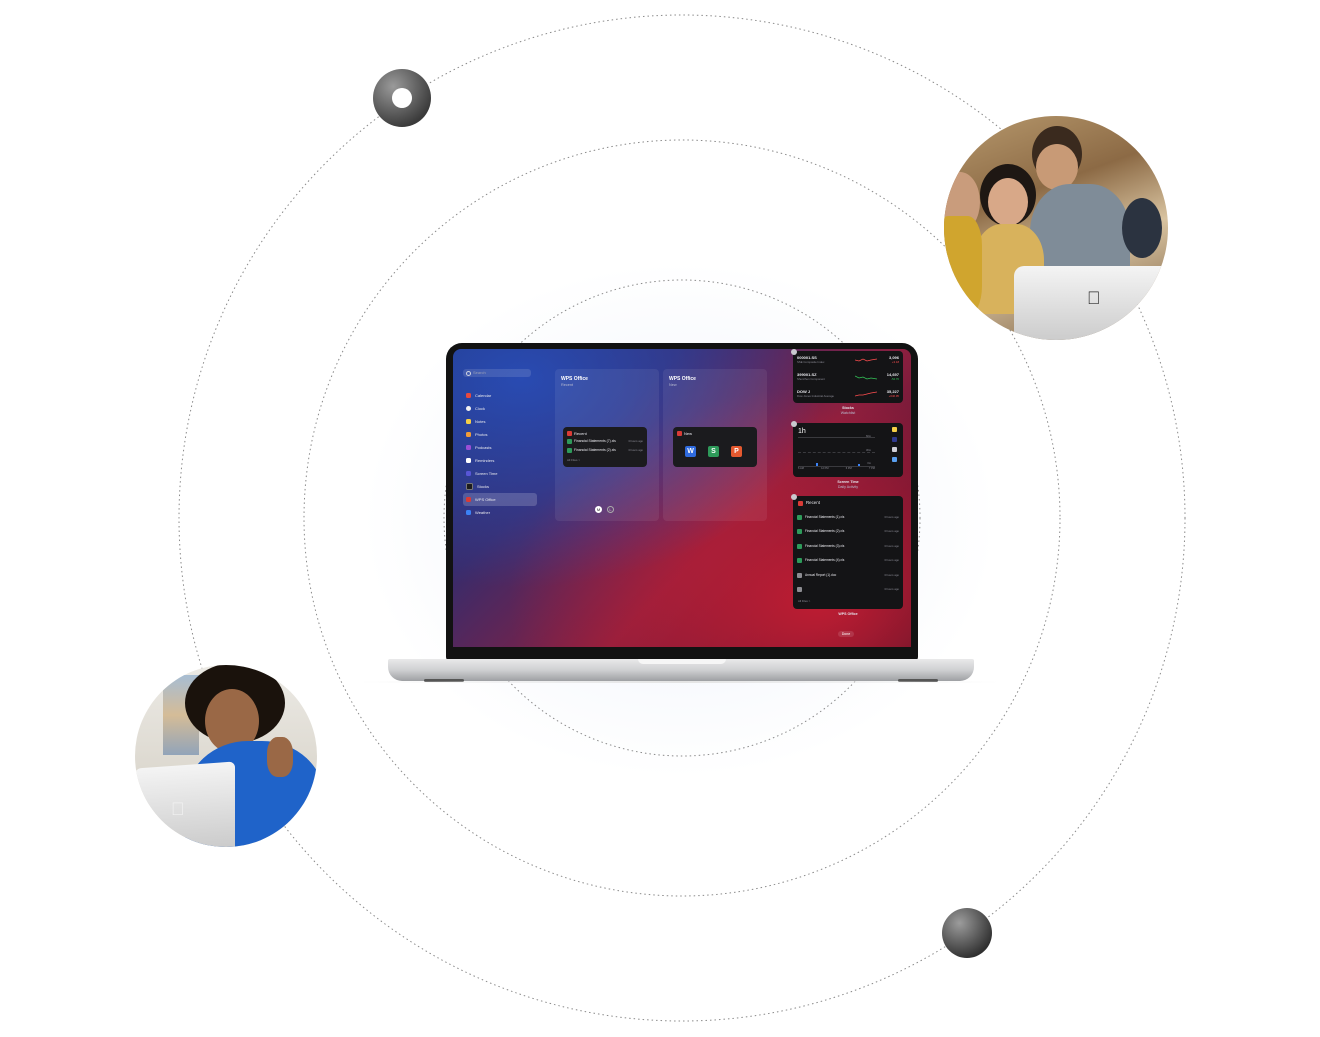 The width and height of the screenshot is (1320, 1037). Describe the element at coordinates (688, 433) in the screenshot. I see `widget-title: New` at that location.